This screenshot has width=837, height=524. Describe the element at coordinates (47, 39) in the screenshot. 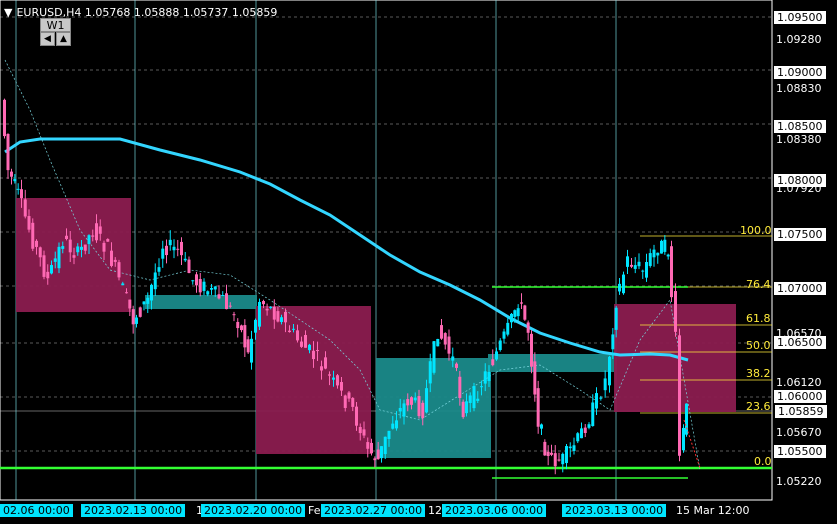

I see `left-arrow-icon: ◀` at that location.